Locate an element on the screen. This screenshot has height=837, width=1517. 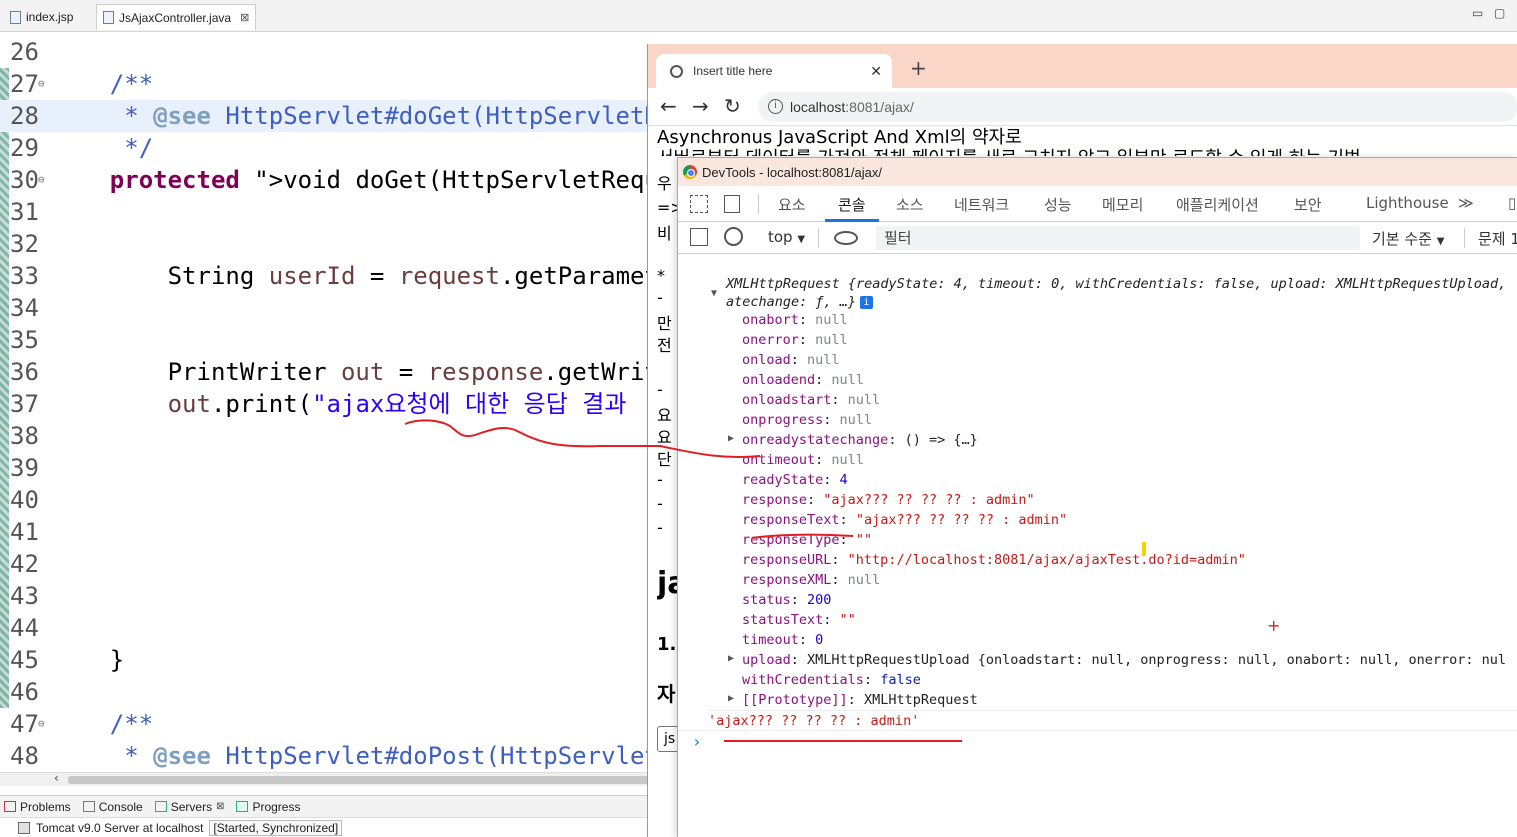
code-line: 27 ⊖ /** is located at coordinates (340, 84).